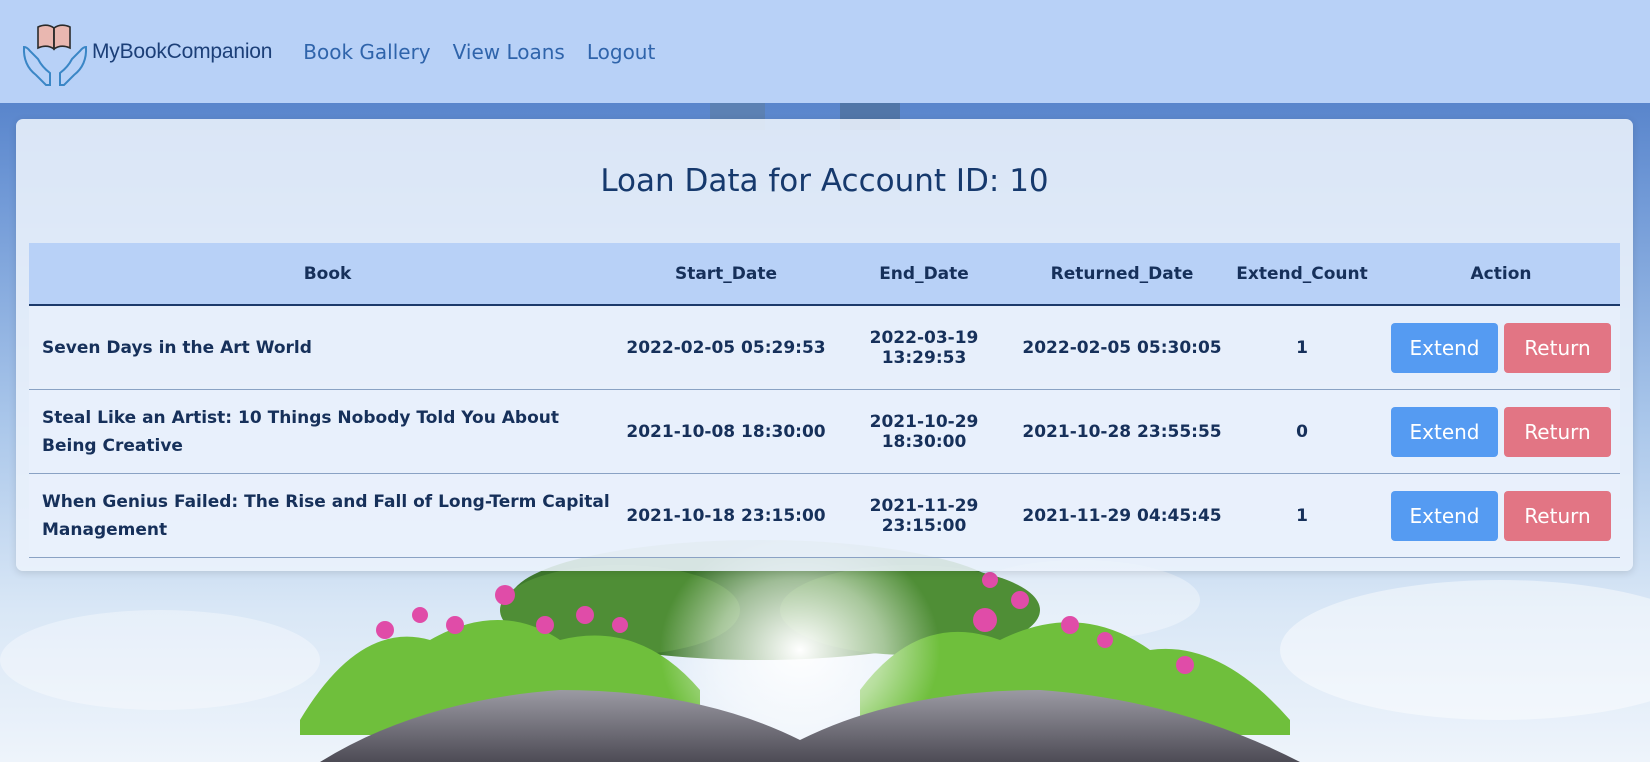 Image resolution: width=1650 pixels, height=762 pixels. What do you see at coordinates (924, 347) in the screenshot?
I see `end-date: 2022-03-19 13:29:53` at bounding box center [924, 347].